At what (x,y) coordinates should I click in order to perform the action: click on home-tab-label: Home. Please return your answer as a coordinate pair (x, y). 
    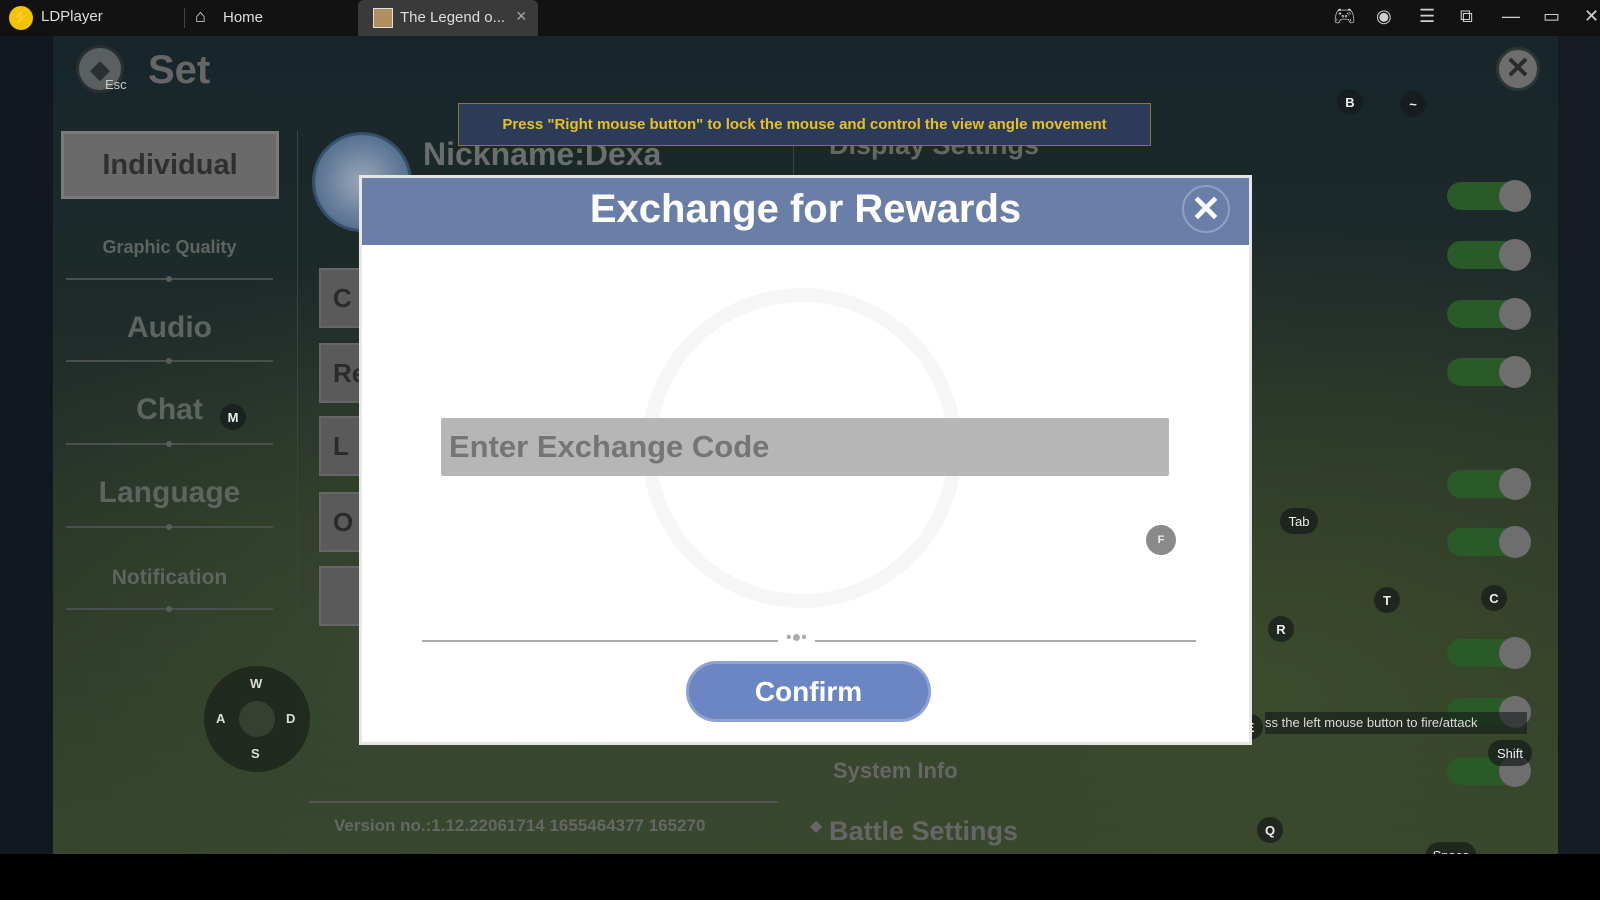
    Looking at the image, I should click on (243, 17).